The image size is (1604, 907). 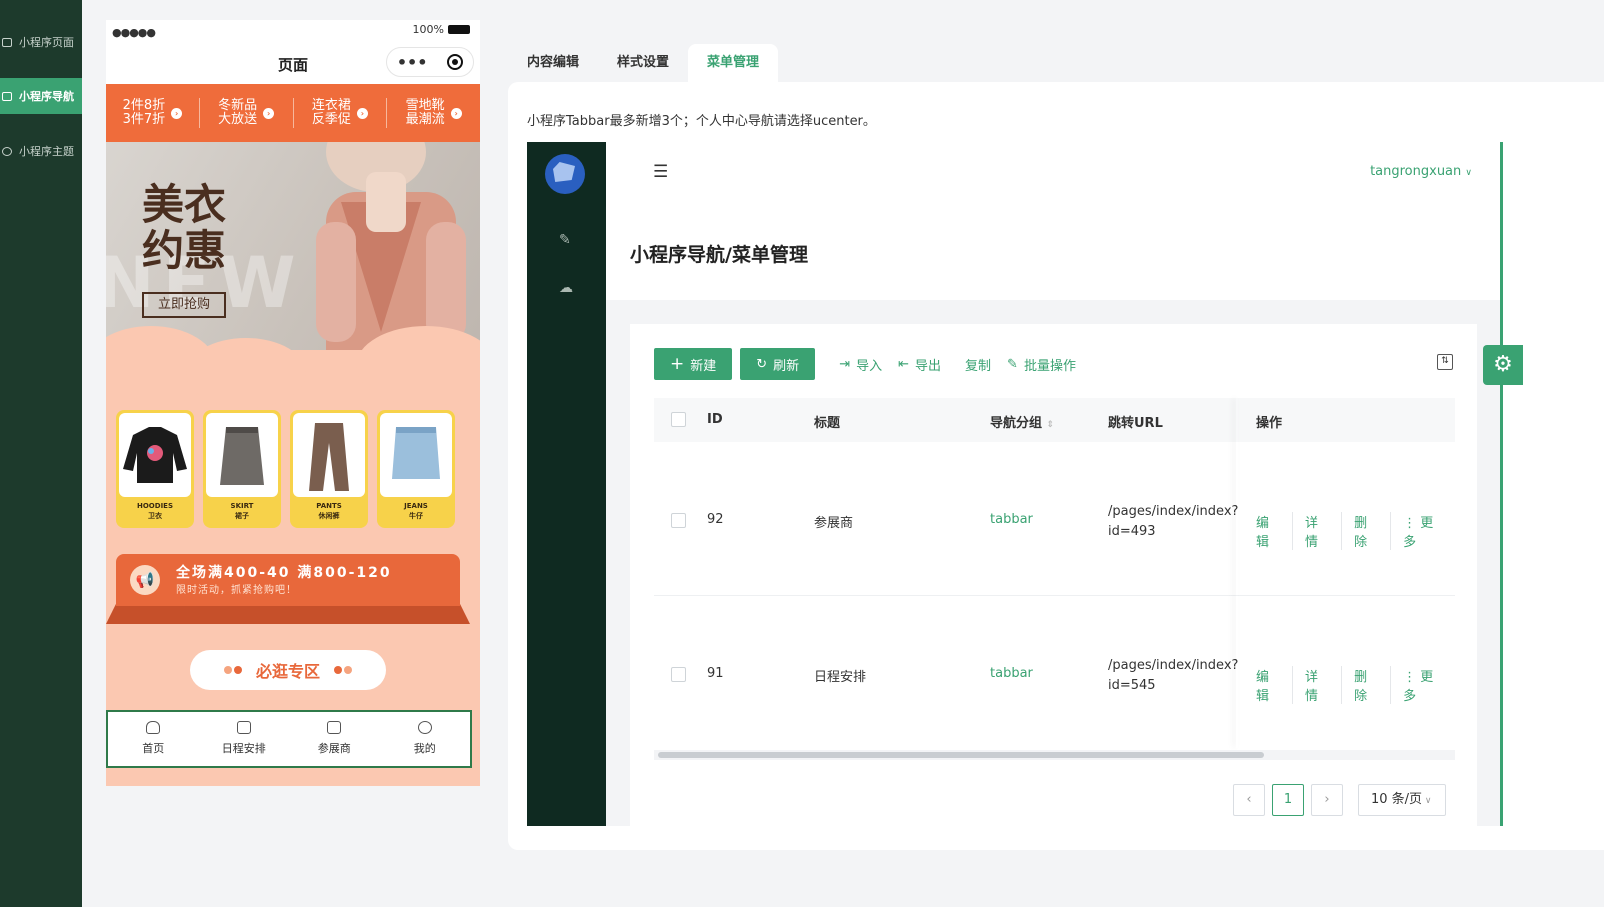 What do you see at coordinates (238, 119) in the screenshot?
I see `promo-line: 大放送` at bounding box center [238, 119].